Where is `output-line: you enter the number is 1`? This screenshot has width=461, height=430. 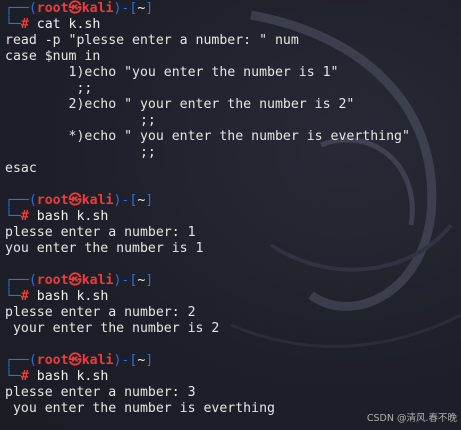
output-line: you enter the number is 1 is located at coordinates (104, 248).